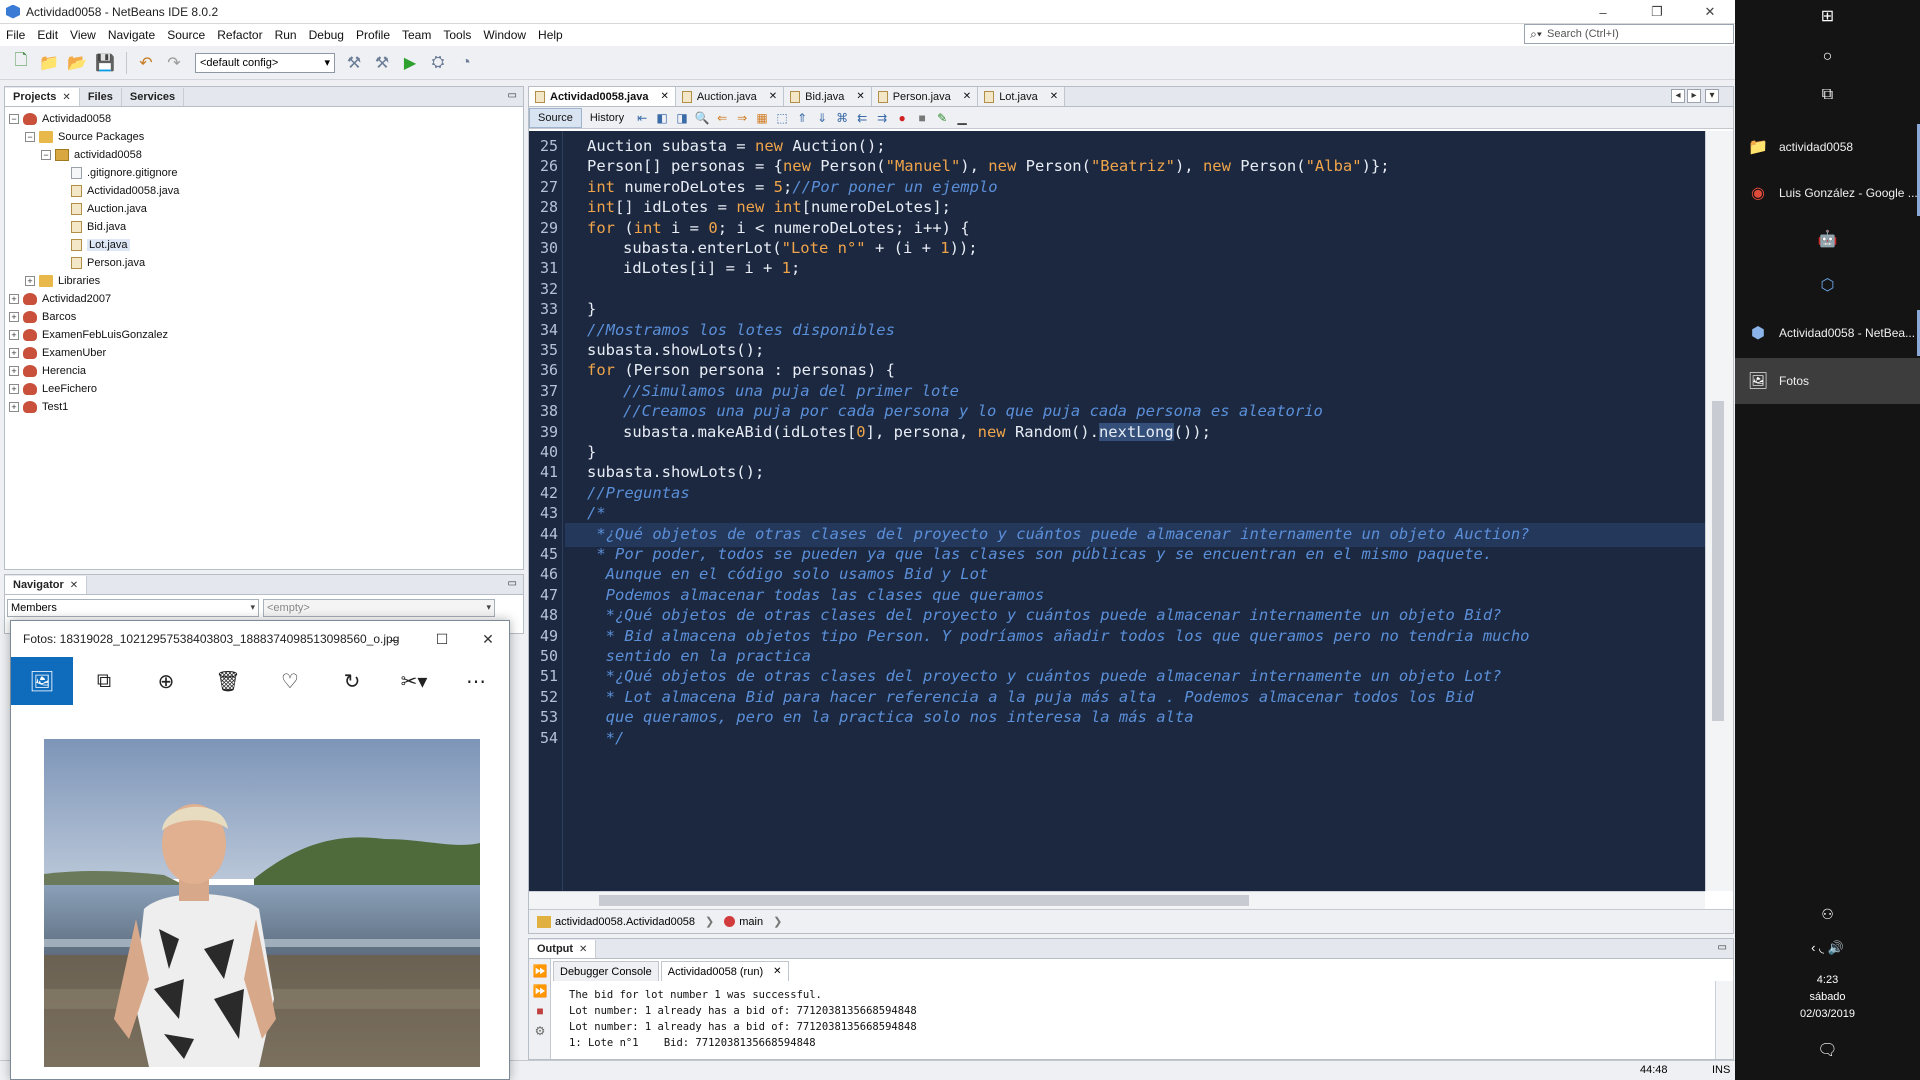  Describe the element at coordinates (563, 949) in the screenshot. I see `tab-output: Output ✕` at that location.